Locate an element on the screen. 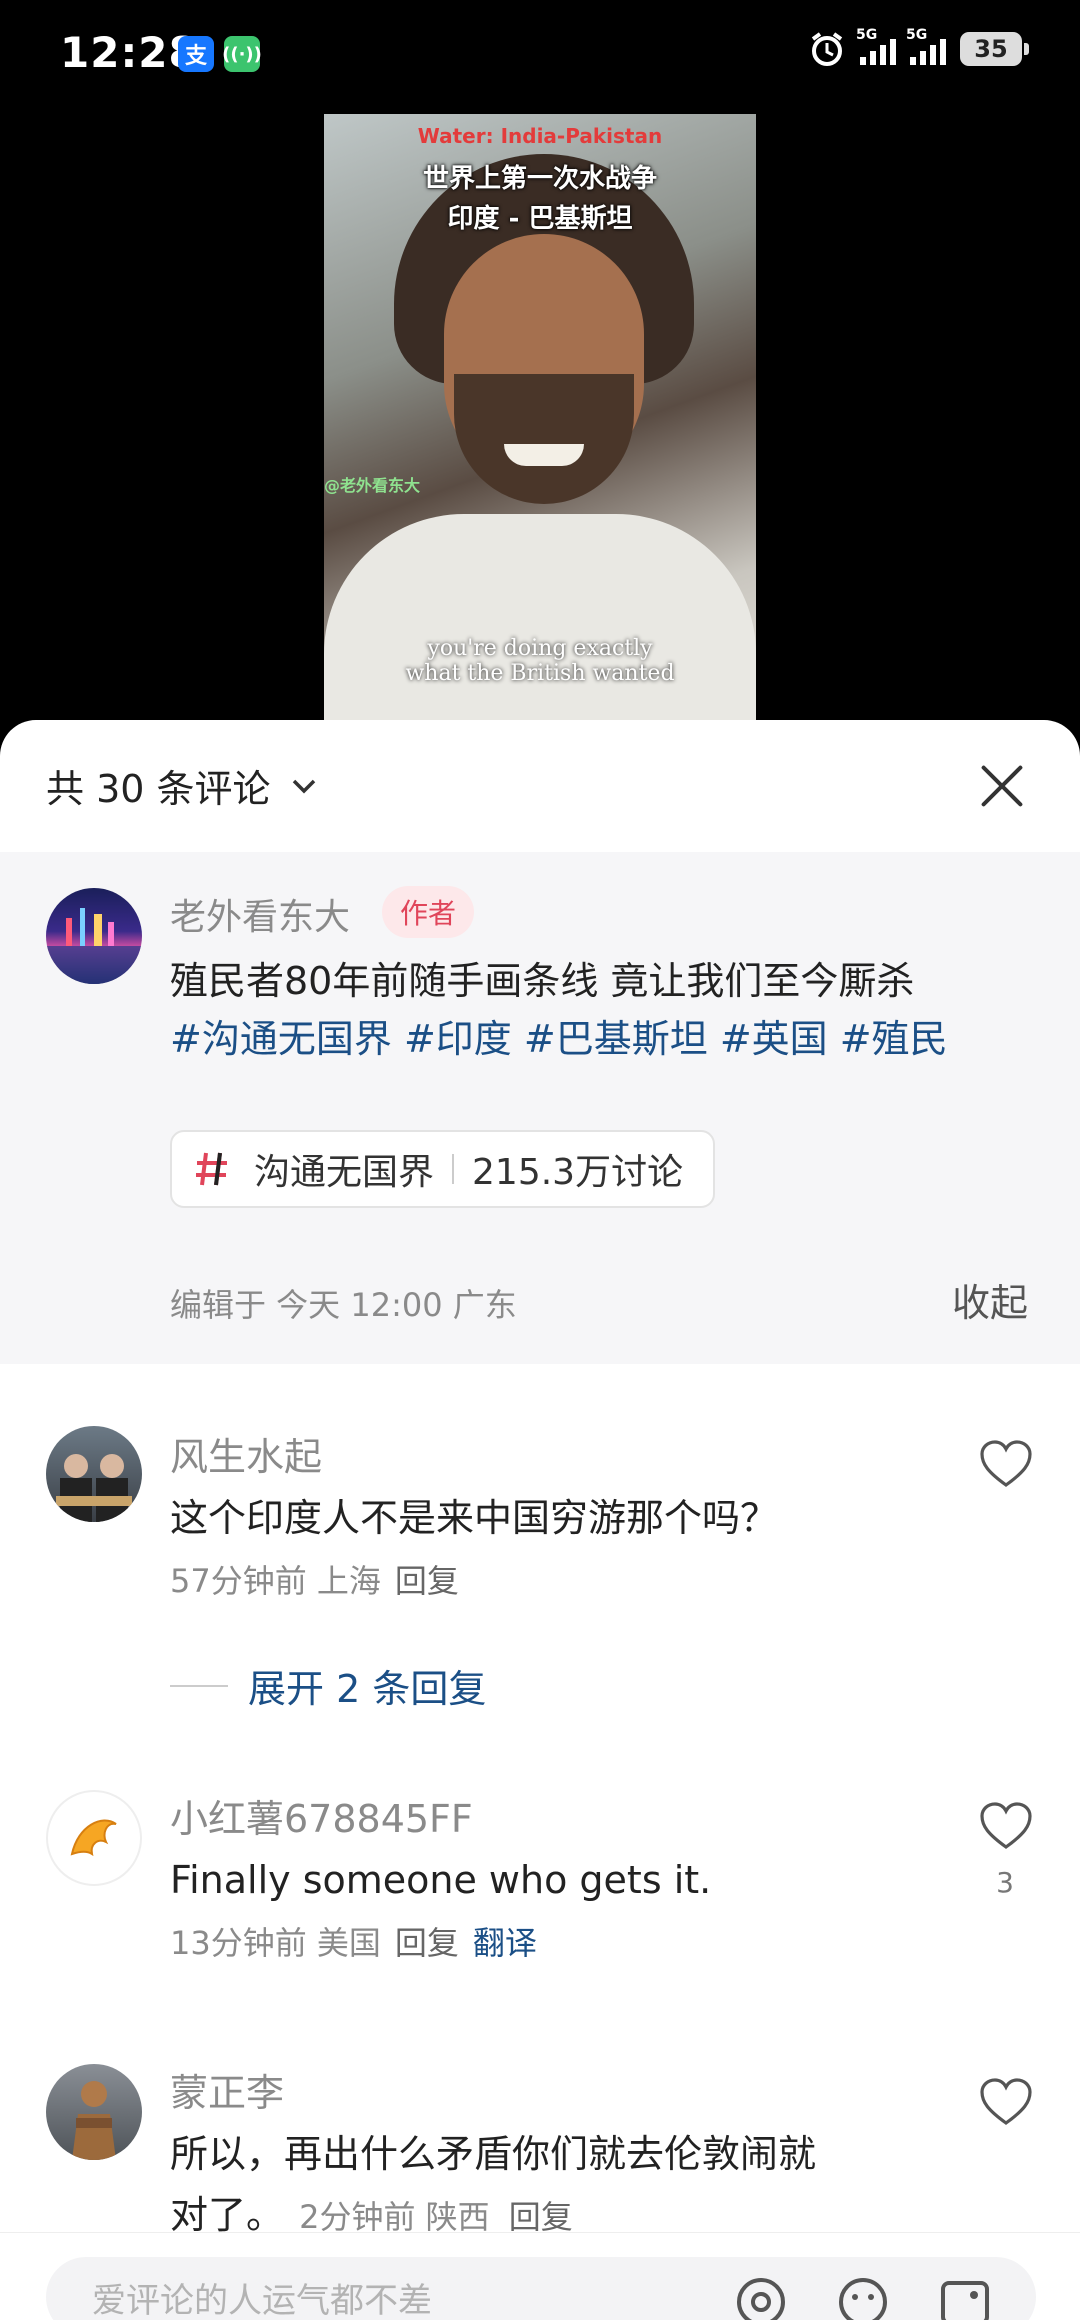 This screenshot has width=1080, height=2320. author-name: 老外看东大 is located at coordinates (260, 914).